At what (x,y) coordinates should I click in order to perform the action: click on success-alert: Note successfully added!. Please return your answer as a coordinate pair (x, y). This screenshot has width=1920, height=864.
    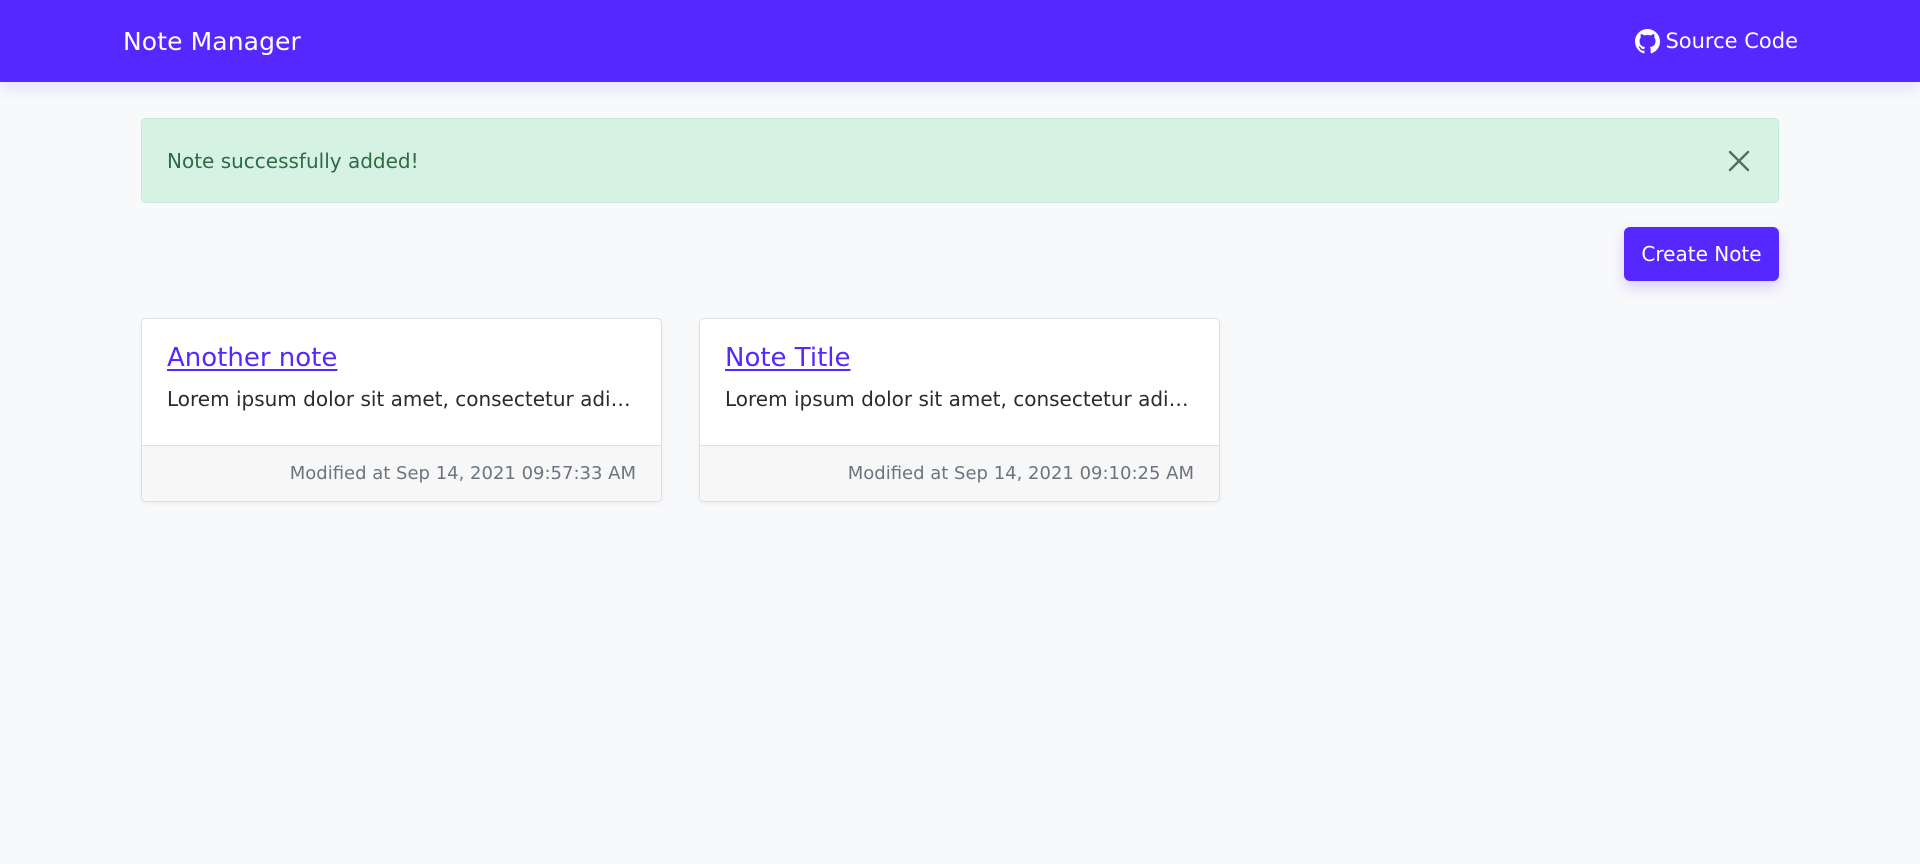
    Looking at the image, I should click on (960, 160).